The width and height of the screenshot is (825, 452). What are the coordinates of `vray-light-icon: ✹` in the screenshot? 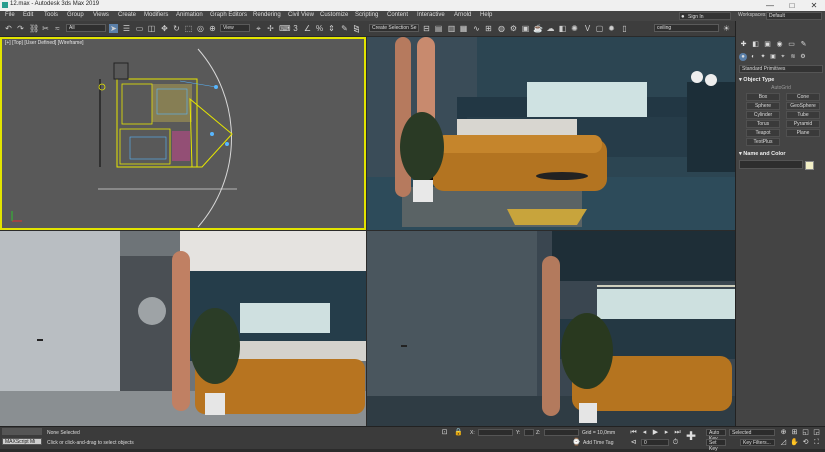 It's located at (611, 28).